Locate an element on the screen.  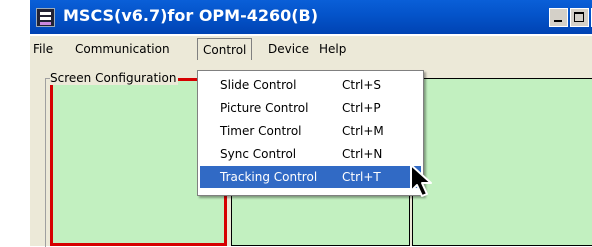
menu-item-shortcut: Ctrl+S is located at coordinates (362, 85).